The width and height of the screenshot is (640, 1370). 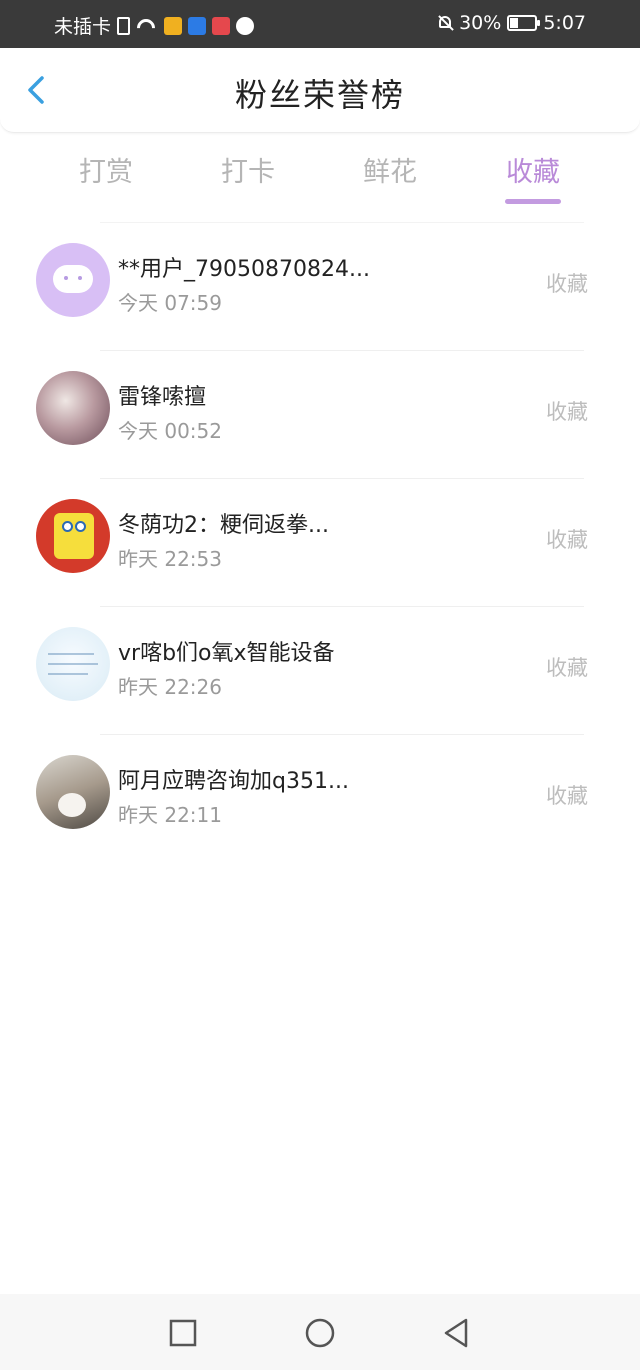 I want to click on tab-underline, so click(x=533, y=201).